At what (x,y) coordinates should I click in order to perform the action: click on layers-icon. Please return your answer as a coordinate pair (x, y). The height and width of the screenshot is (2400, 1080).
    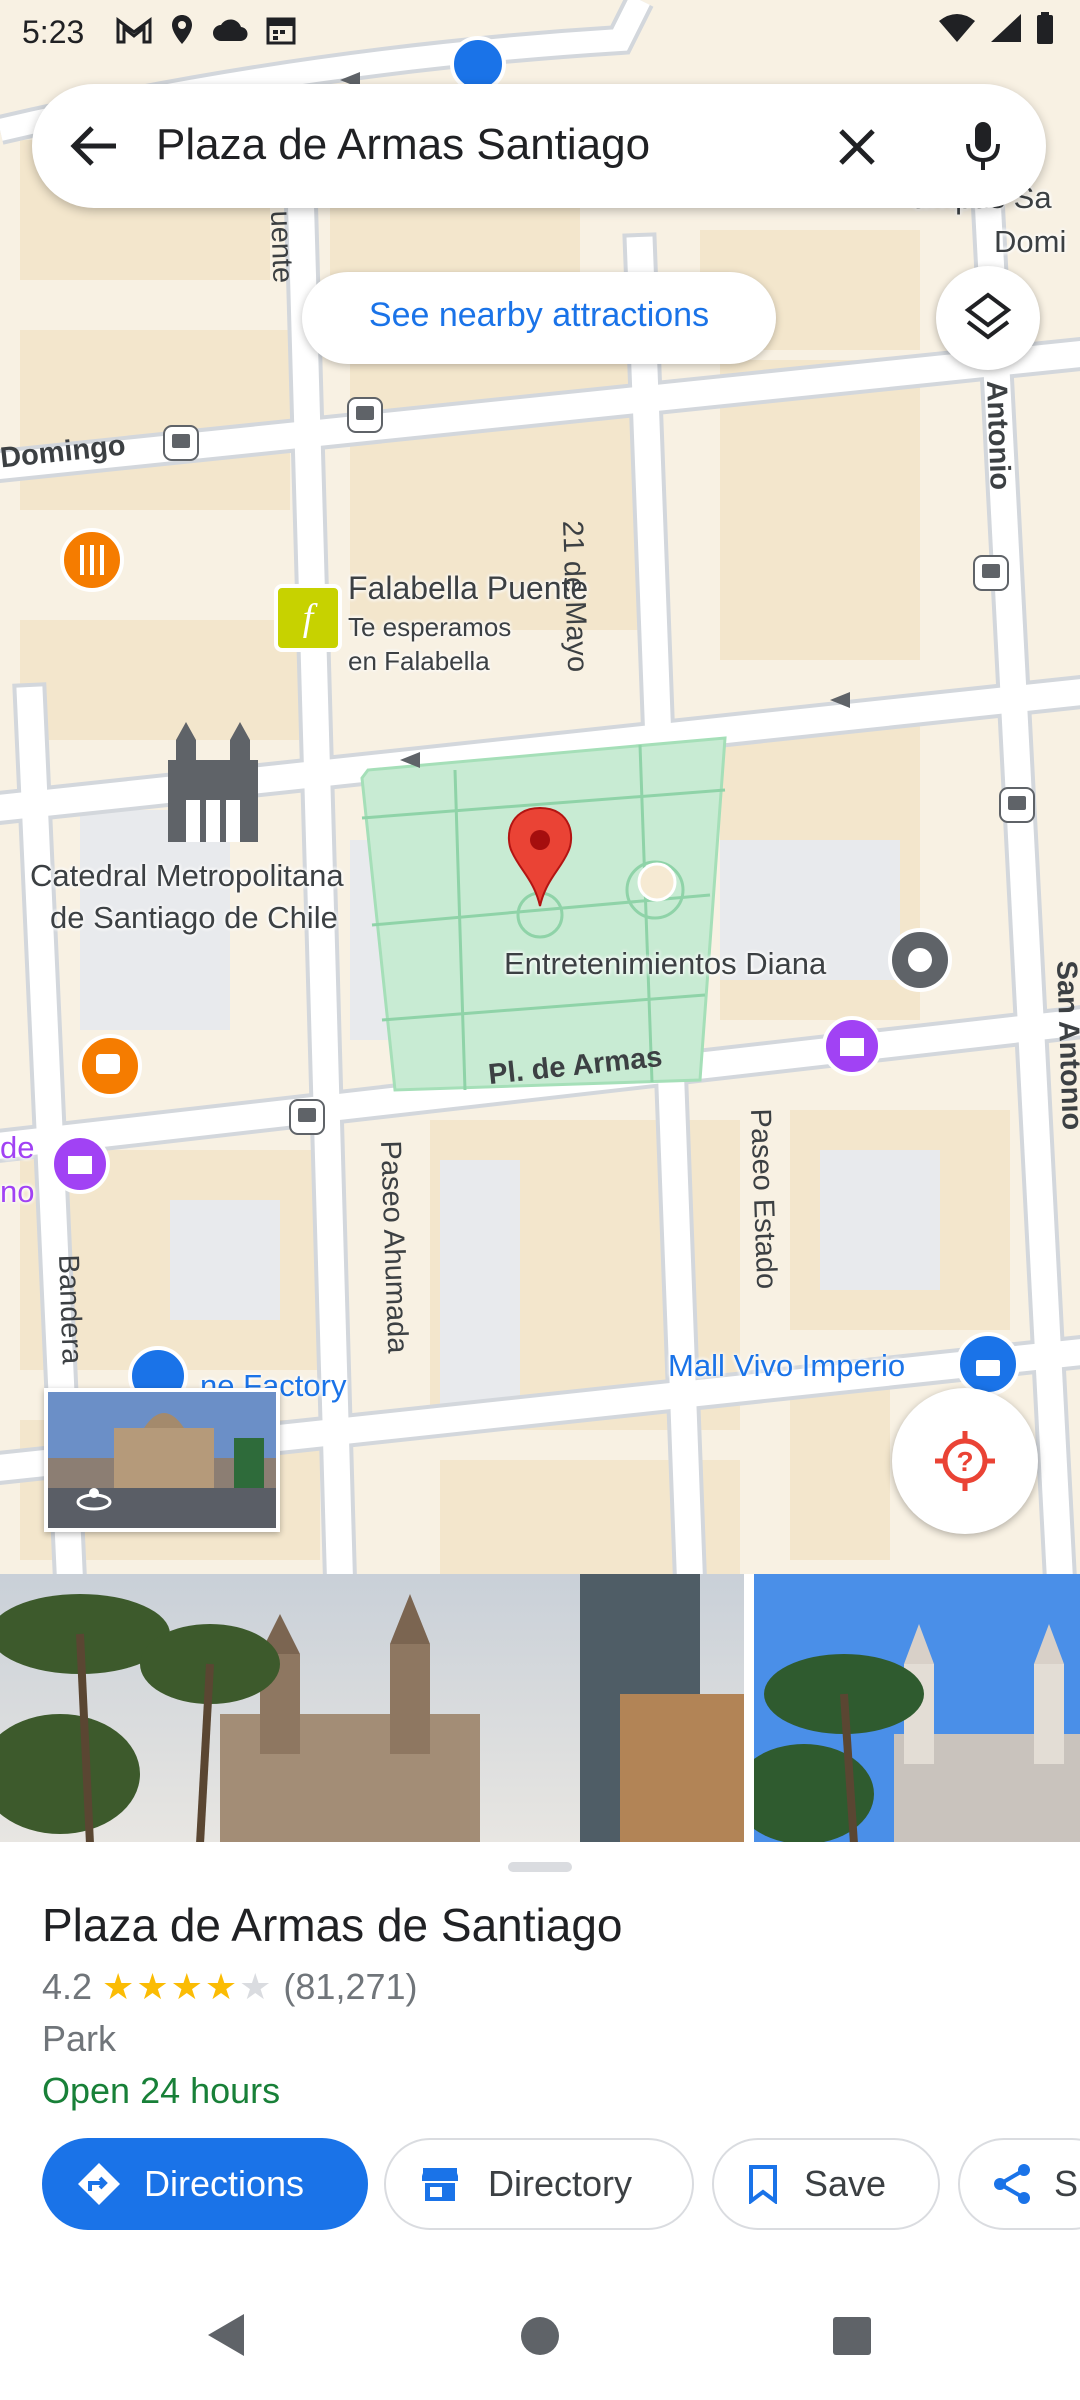
    Looking at the image, I should click on (988, 316).